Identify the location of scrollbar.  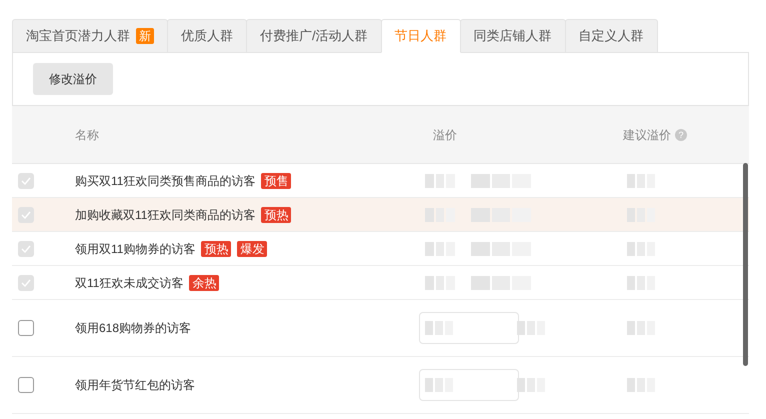
(745, 264).